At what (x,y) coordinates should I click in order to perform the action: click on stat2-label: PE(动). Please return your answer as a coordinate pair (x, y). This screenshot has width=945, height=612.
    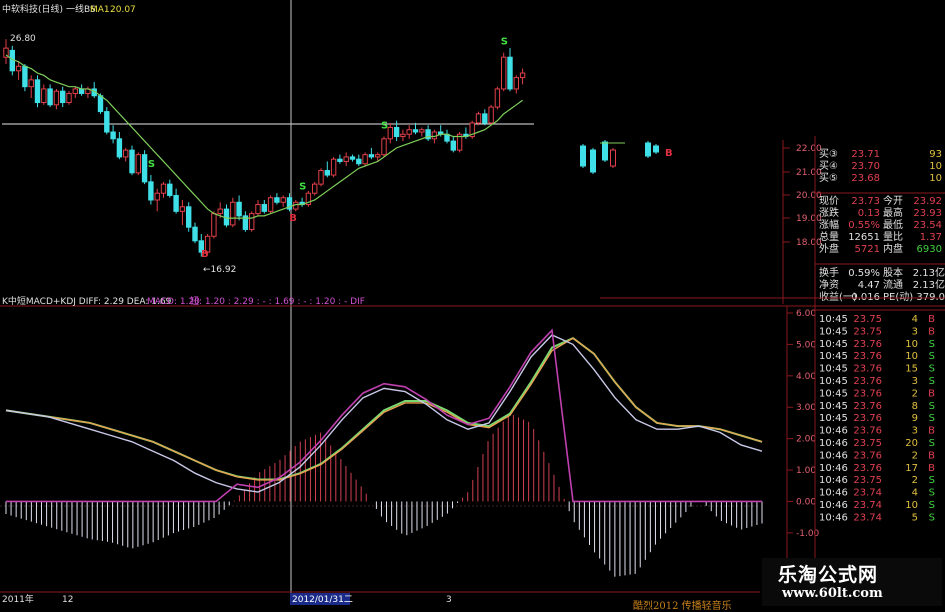
    Looking at the image, I should click on (898, 297).